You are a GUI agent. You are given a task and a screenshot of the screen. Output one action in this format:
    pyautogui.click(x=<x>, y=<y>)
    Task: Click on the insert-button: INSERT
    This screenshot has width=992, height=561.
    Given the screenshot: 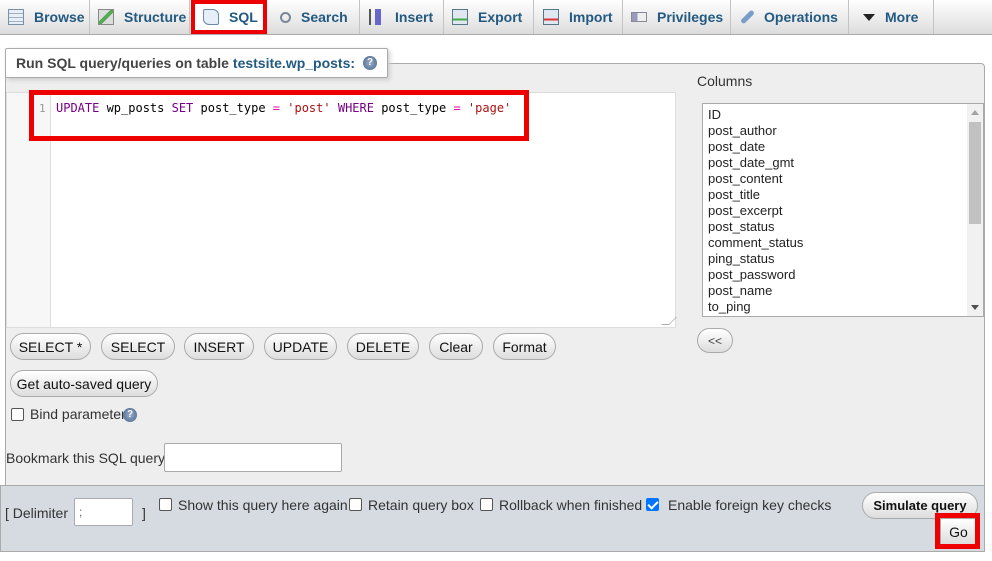 What is the action you would take?
    pyautogui.click(x=219, y=346)
    